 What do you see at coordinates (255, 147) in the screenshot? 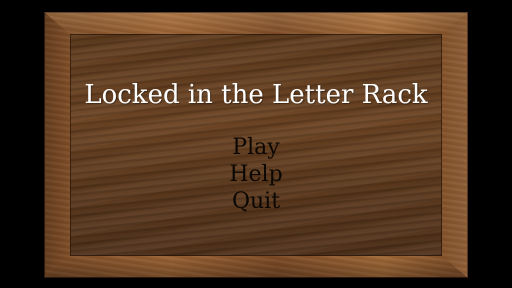
I see `play-button: Play` at bounding box center [255, 147].